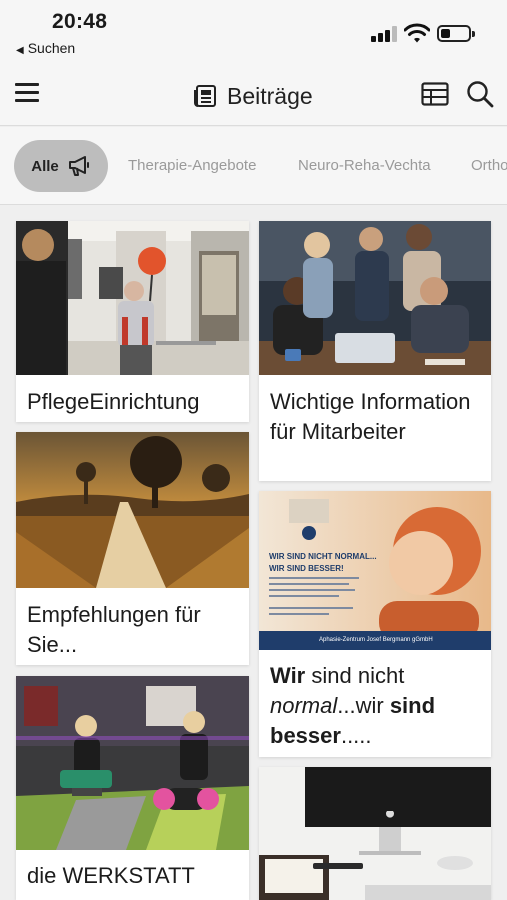 Image resolution: width=507 pixels, height=900 pixels. What do you see at coordinates (253, 33) in the screenshot?
I see `status-bar: 20:48 ◀ Suchen` at bounding box center [253, 33].